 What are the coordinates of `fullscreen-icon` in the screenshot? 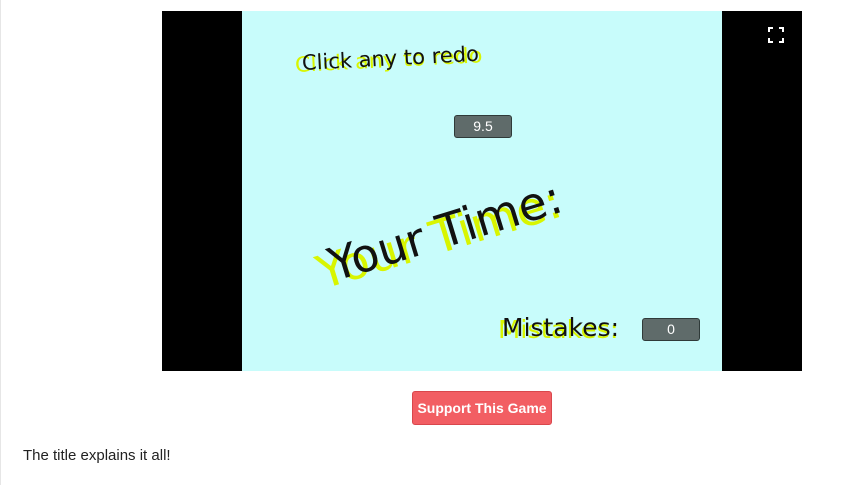 It's located at (776, 35).